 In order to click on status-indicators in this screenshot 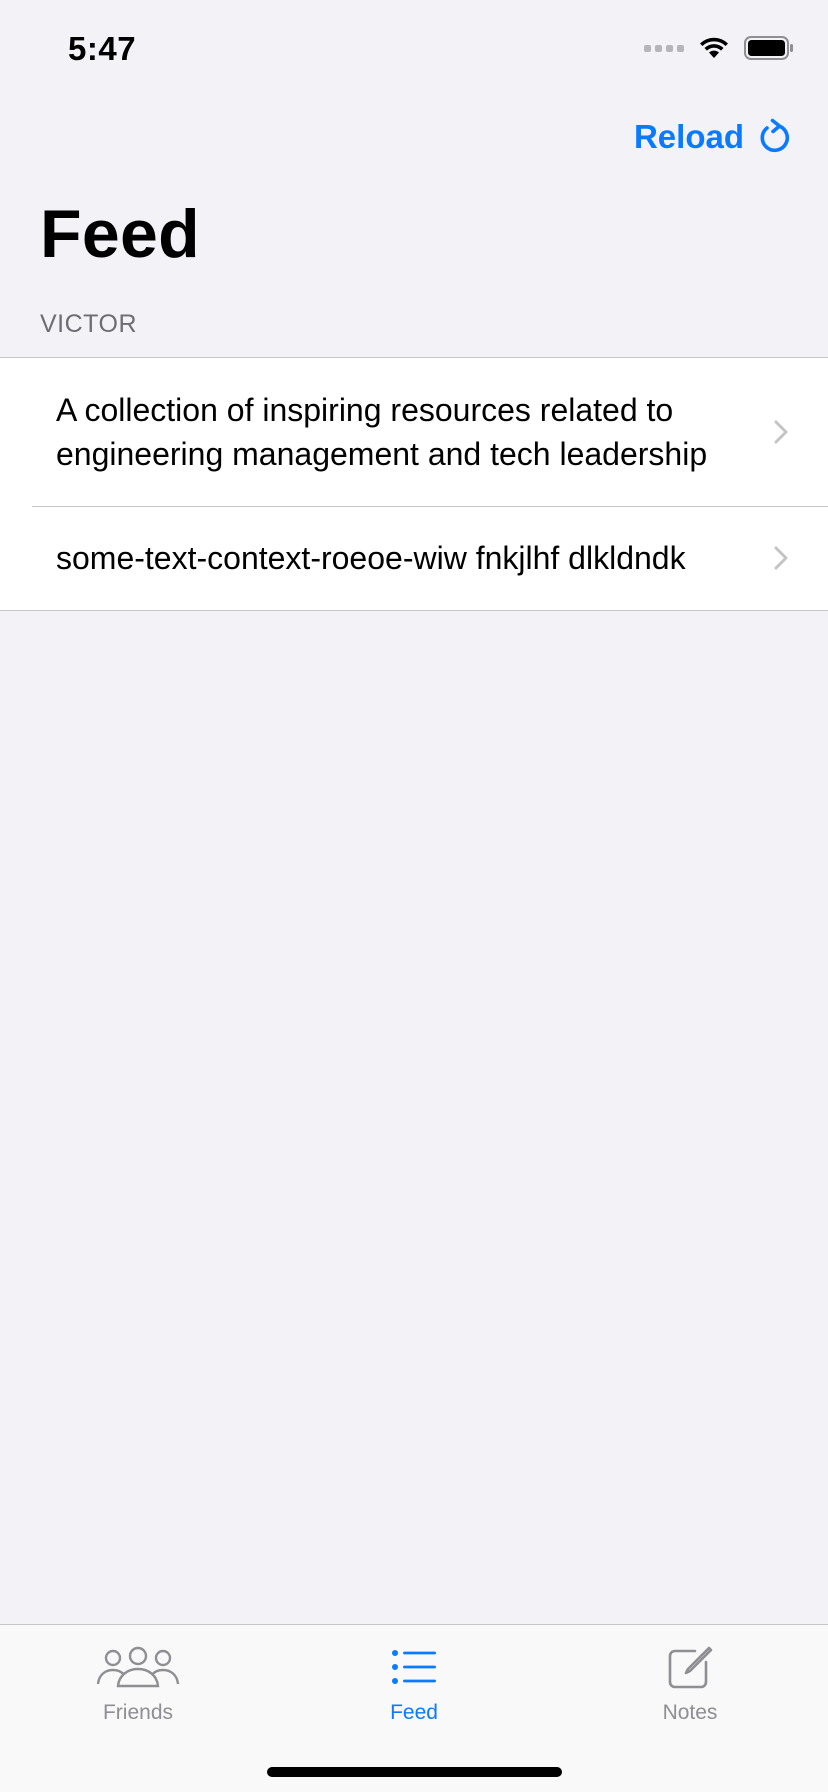, I will do `click(719, 48)`.